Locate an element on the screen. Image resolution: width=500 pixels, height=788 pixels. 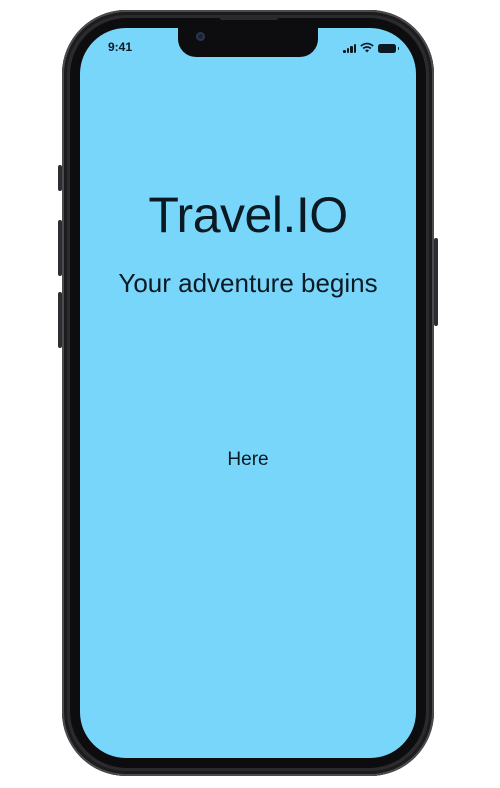
earpiece-speaker is located at coordinates (249, 18).